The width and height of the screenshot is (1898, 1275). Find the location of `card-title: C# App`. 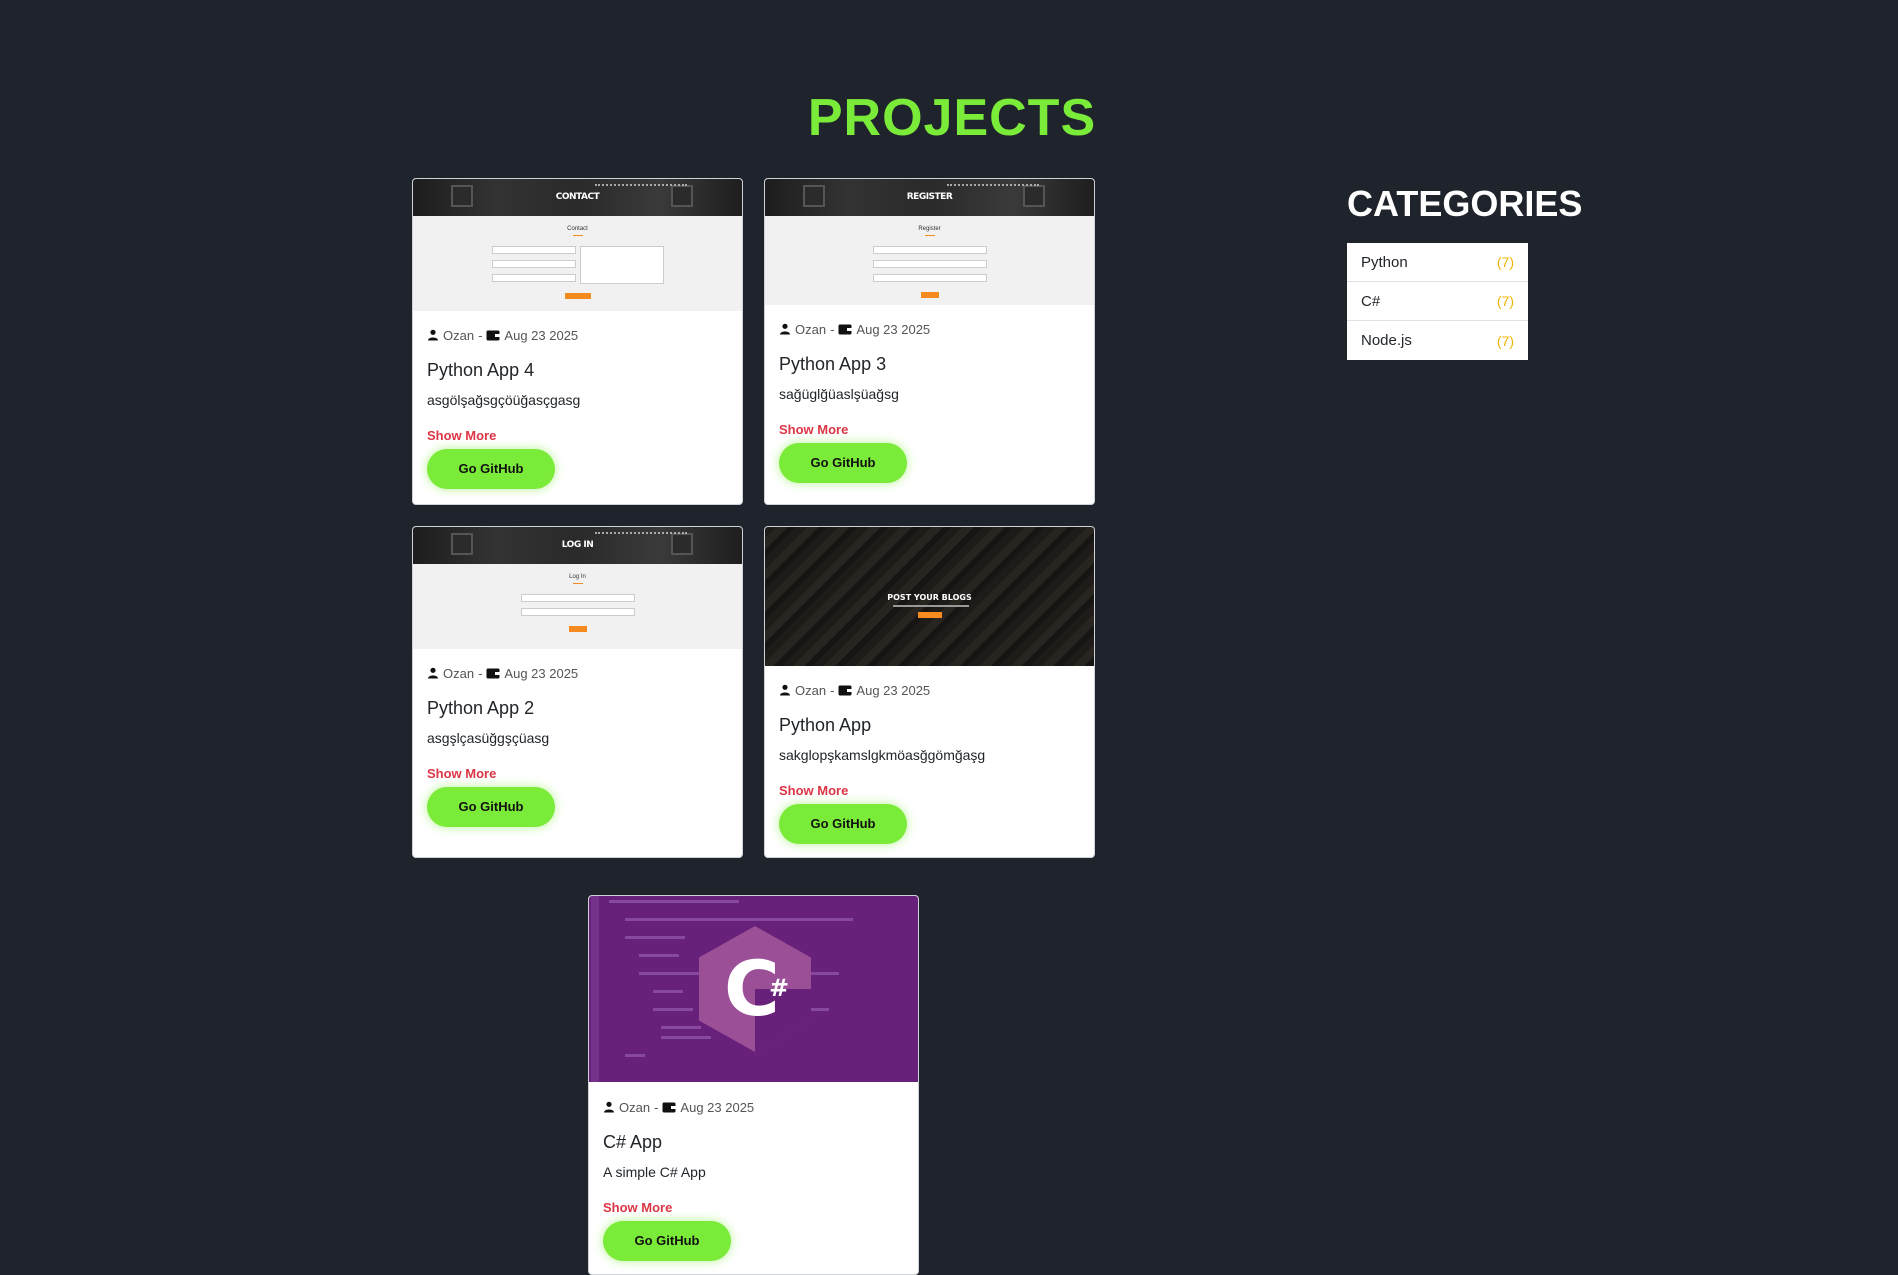

card-title: C# App is located at coordinates (633, 1142).